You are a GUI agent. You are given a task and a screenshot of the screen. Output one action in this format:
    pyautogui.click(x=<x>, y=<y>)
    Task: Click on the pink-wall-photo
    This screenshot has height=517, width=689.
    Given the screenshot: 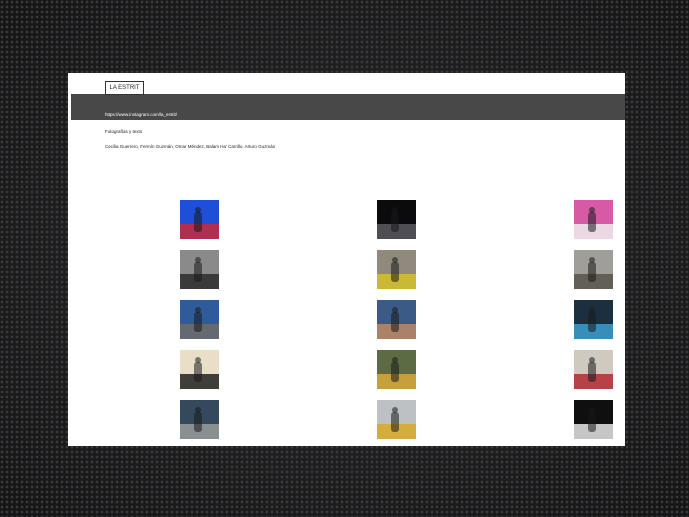 What is the action you would take?
    pyautogui.click(x=593, y=219)
    